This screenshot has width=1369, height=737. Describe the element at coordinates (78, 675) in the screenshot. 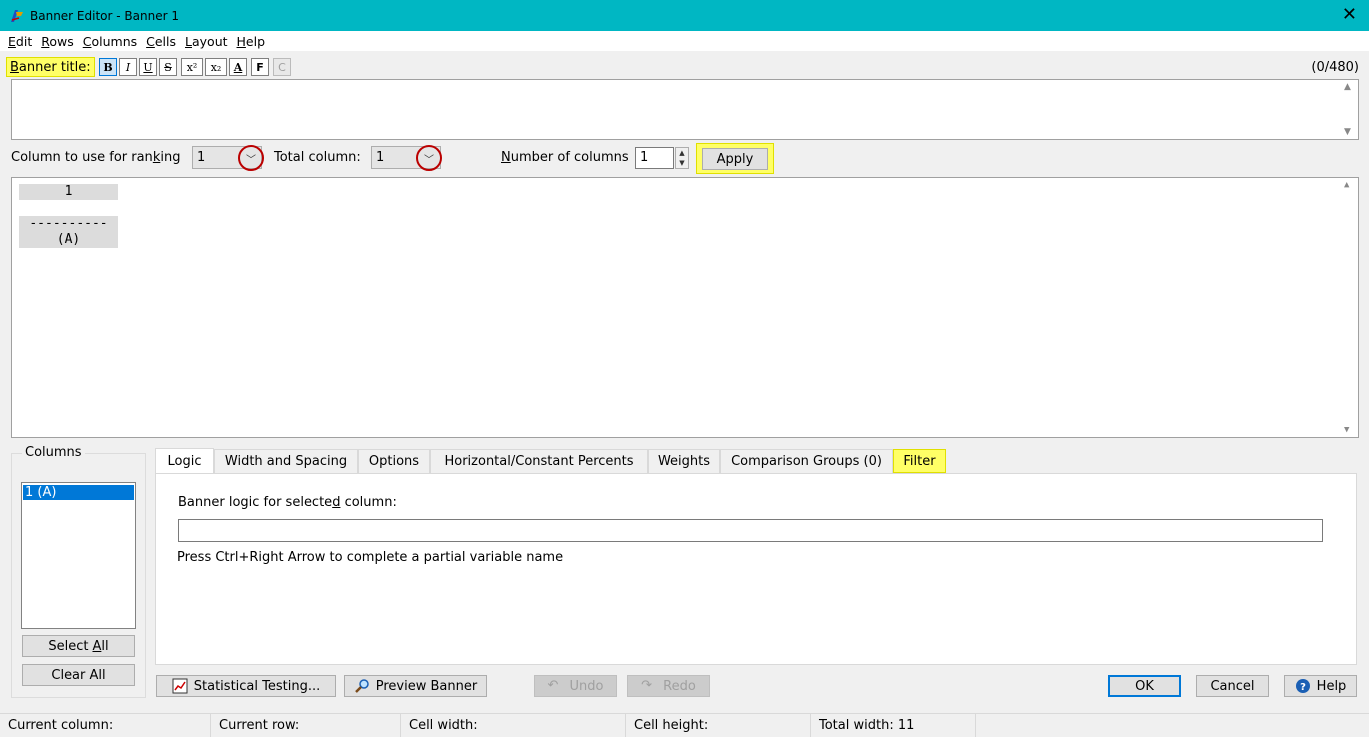

I see `clear-all-button: Clear All` at that location.